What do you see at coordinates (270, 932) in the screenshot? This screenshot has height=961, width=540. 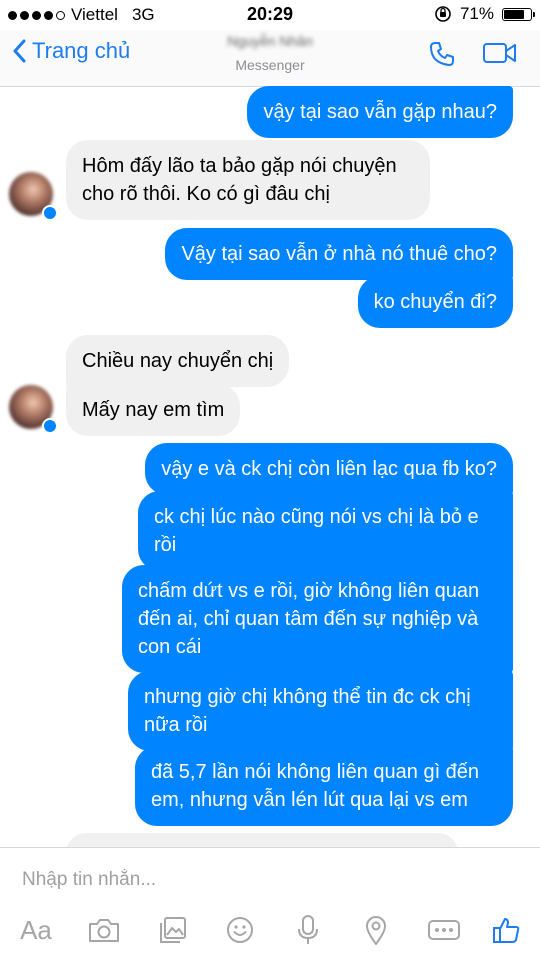 I see `composer-toolbar: Aa` at bounding box center [270, 932].